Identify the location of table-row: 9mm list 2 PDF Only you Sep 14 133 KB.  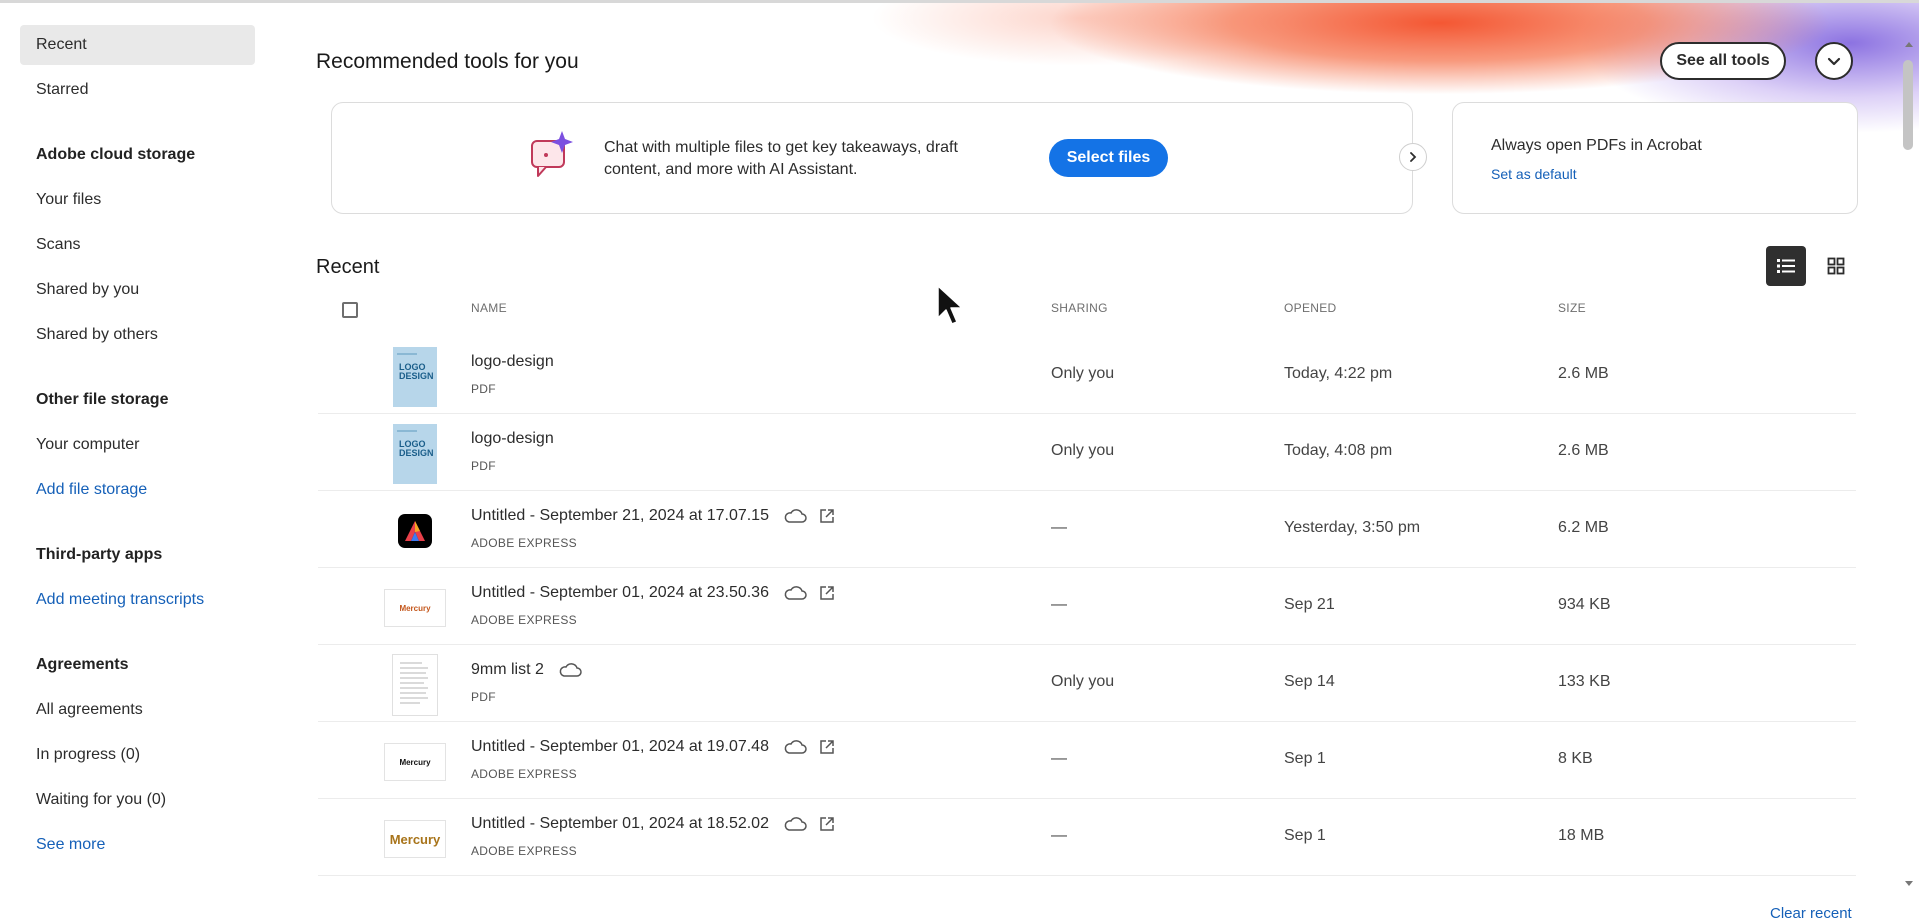
(1087, 683).